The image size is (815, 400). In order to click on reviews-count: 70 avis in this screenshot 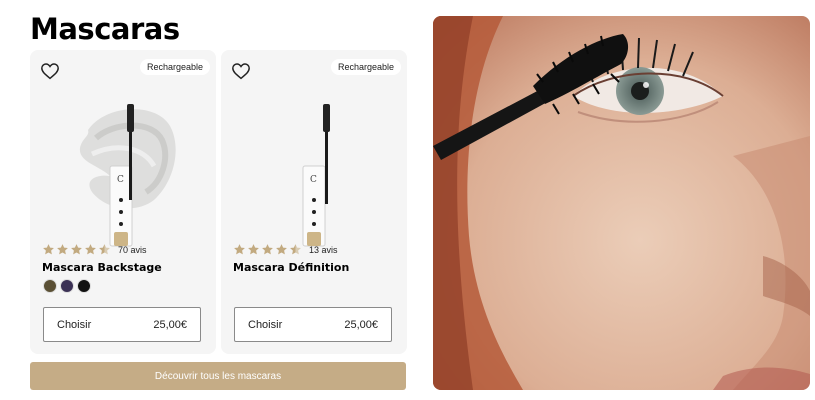, I will do `click(132, 249)`.